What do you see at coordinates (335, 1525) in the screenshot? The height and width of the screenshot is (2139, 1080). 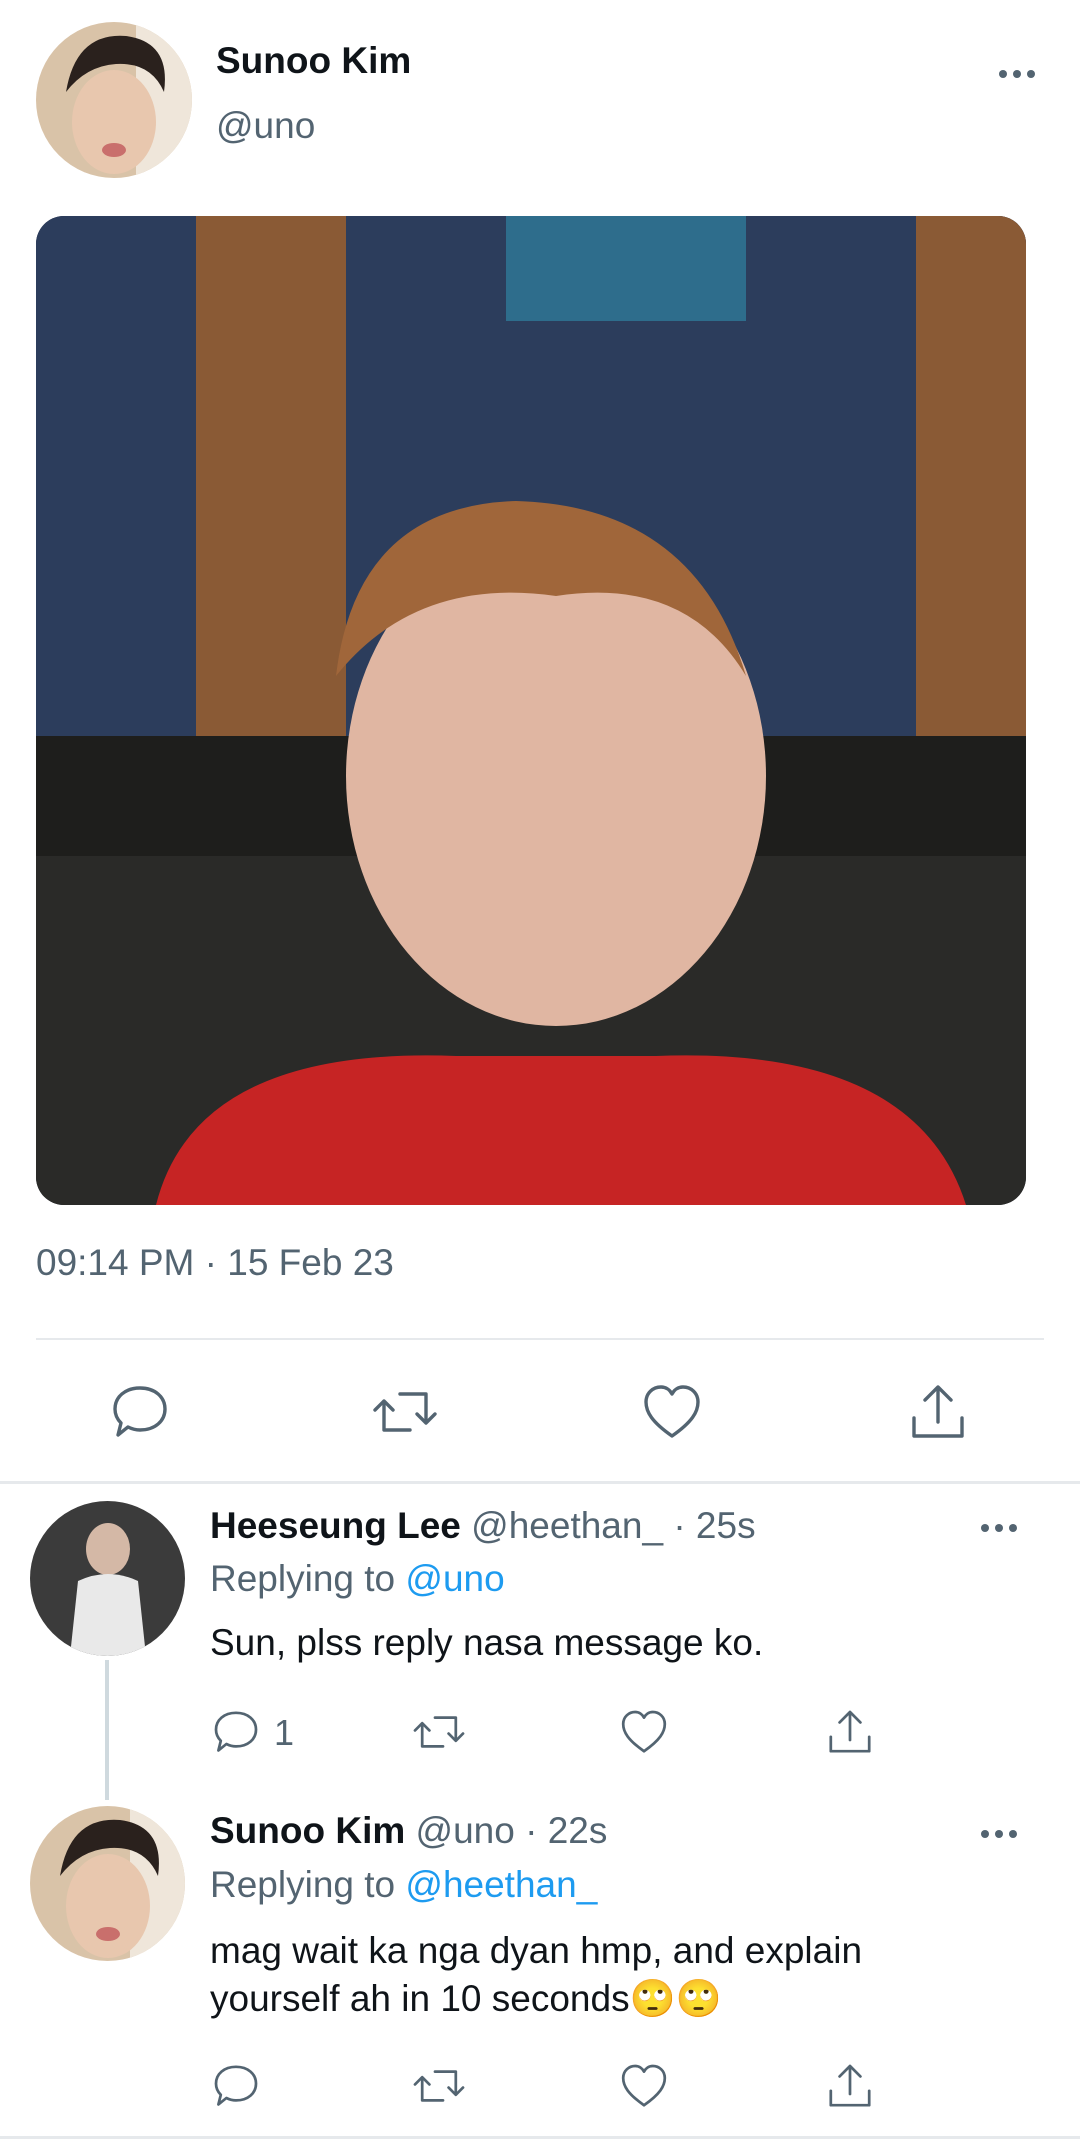 I see `reply-author-name: Heeseung Lee` at bounding box center [335, 1525].